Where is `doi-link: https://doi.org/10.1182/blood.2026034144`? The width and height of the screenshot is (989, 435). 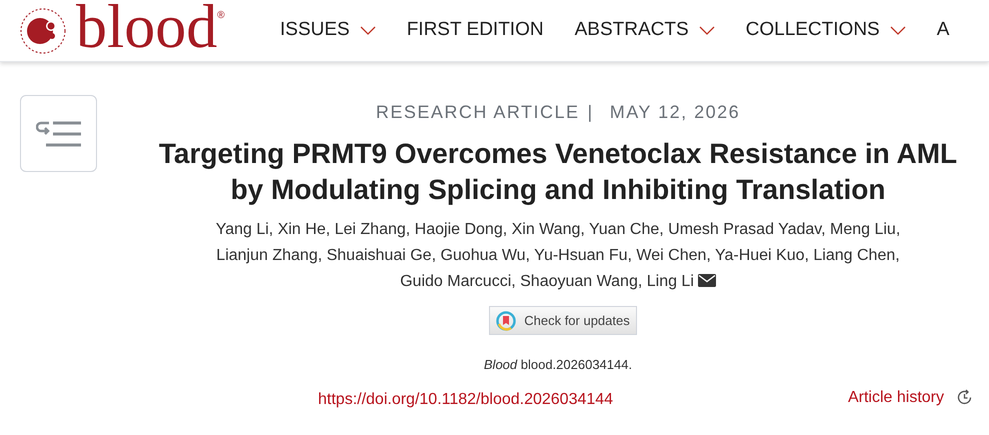
doi-link: https://doi.org/10.1182/blood.2026034144 is located at coordinates (466, 400).